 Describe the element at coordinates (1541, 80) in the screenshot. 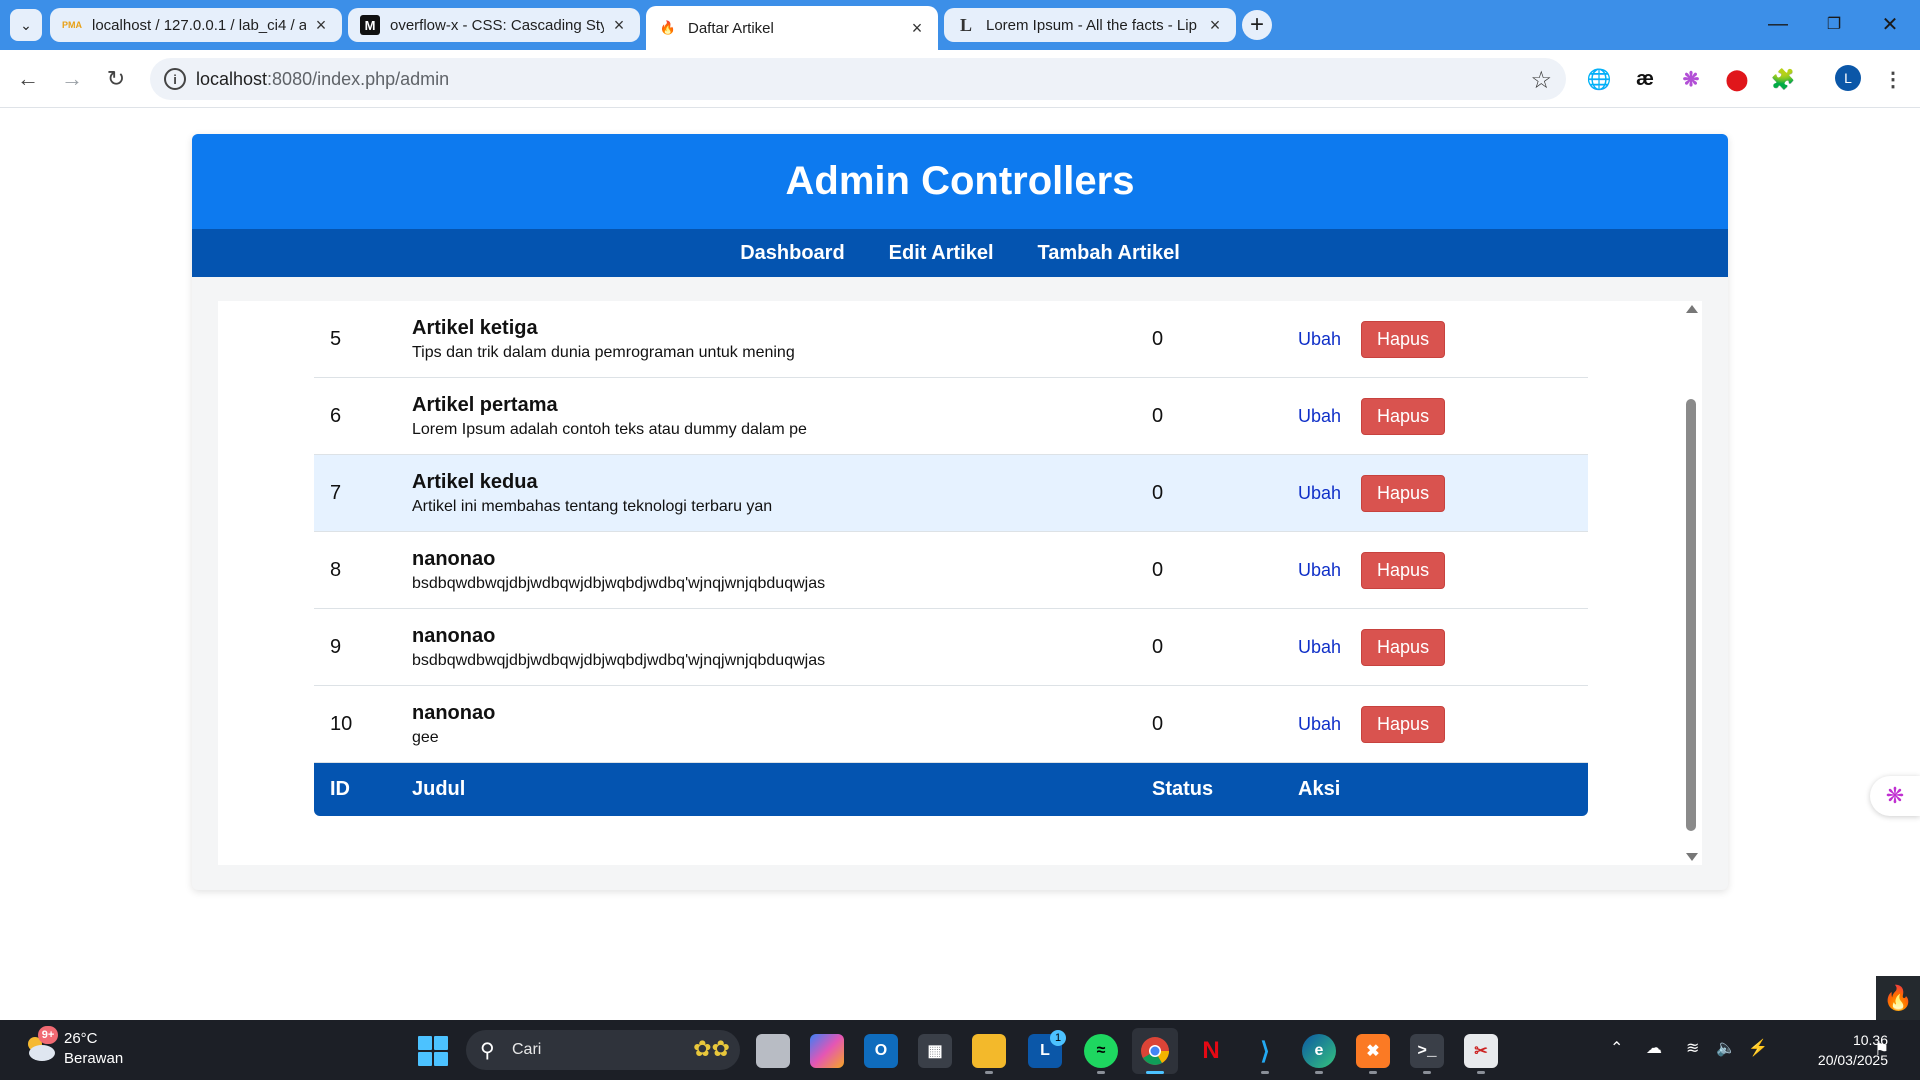

I see `bookmark-star-icon: ☆` at that location.